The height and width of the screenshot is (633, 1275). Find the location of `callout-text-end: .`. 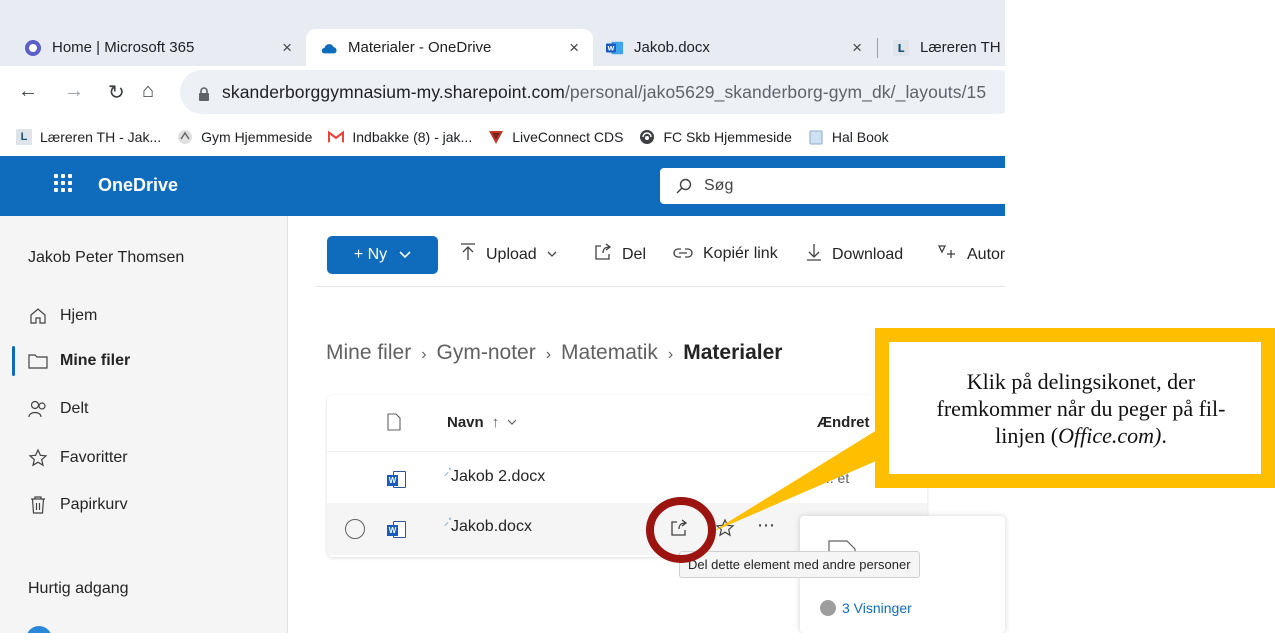

callout-text-end: . is located at coordinates (1164, 435).